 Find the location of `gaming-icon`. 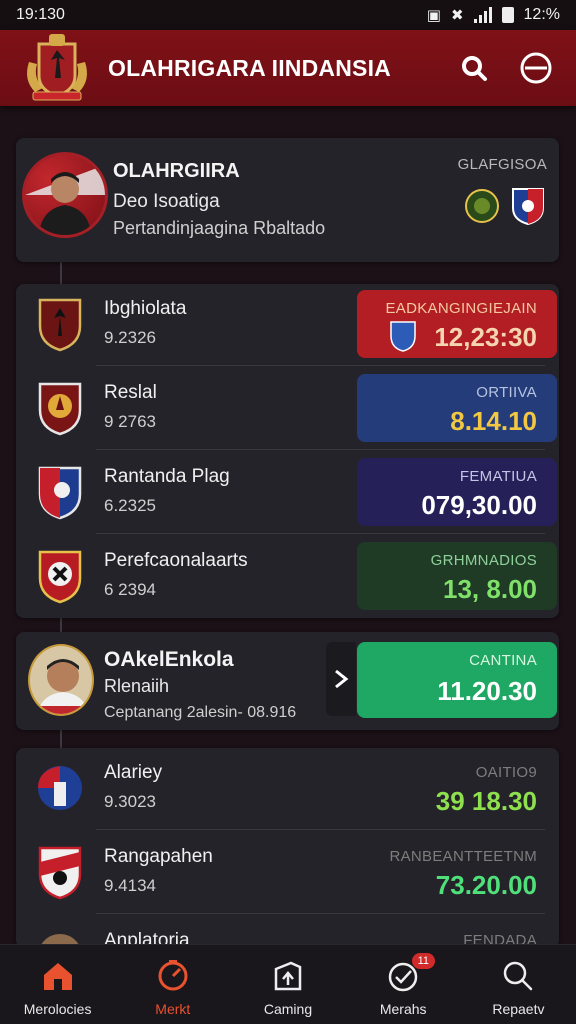

gaming-icon is located at coordinates (288, 976).